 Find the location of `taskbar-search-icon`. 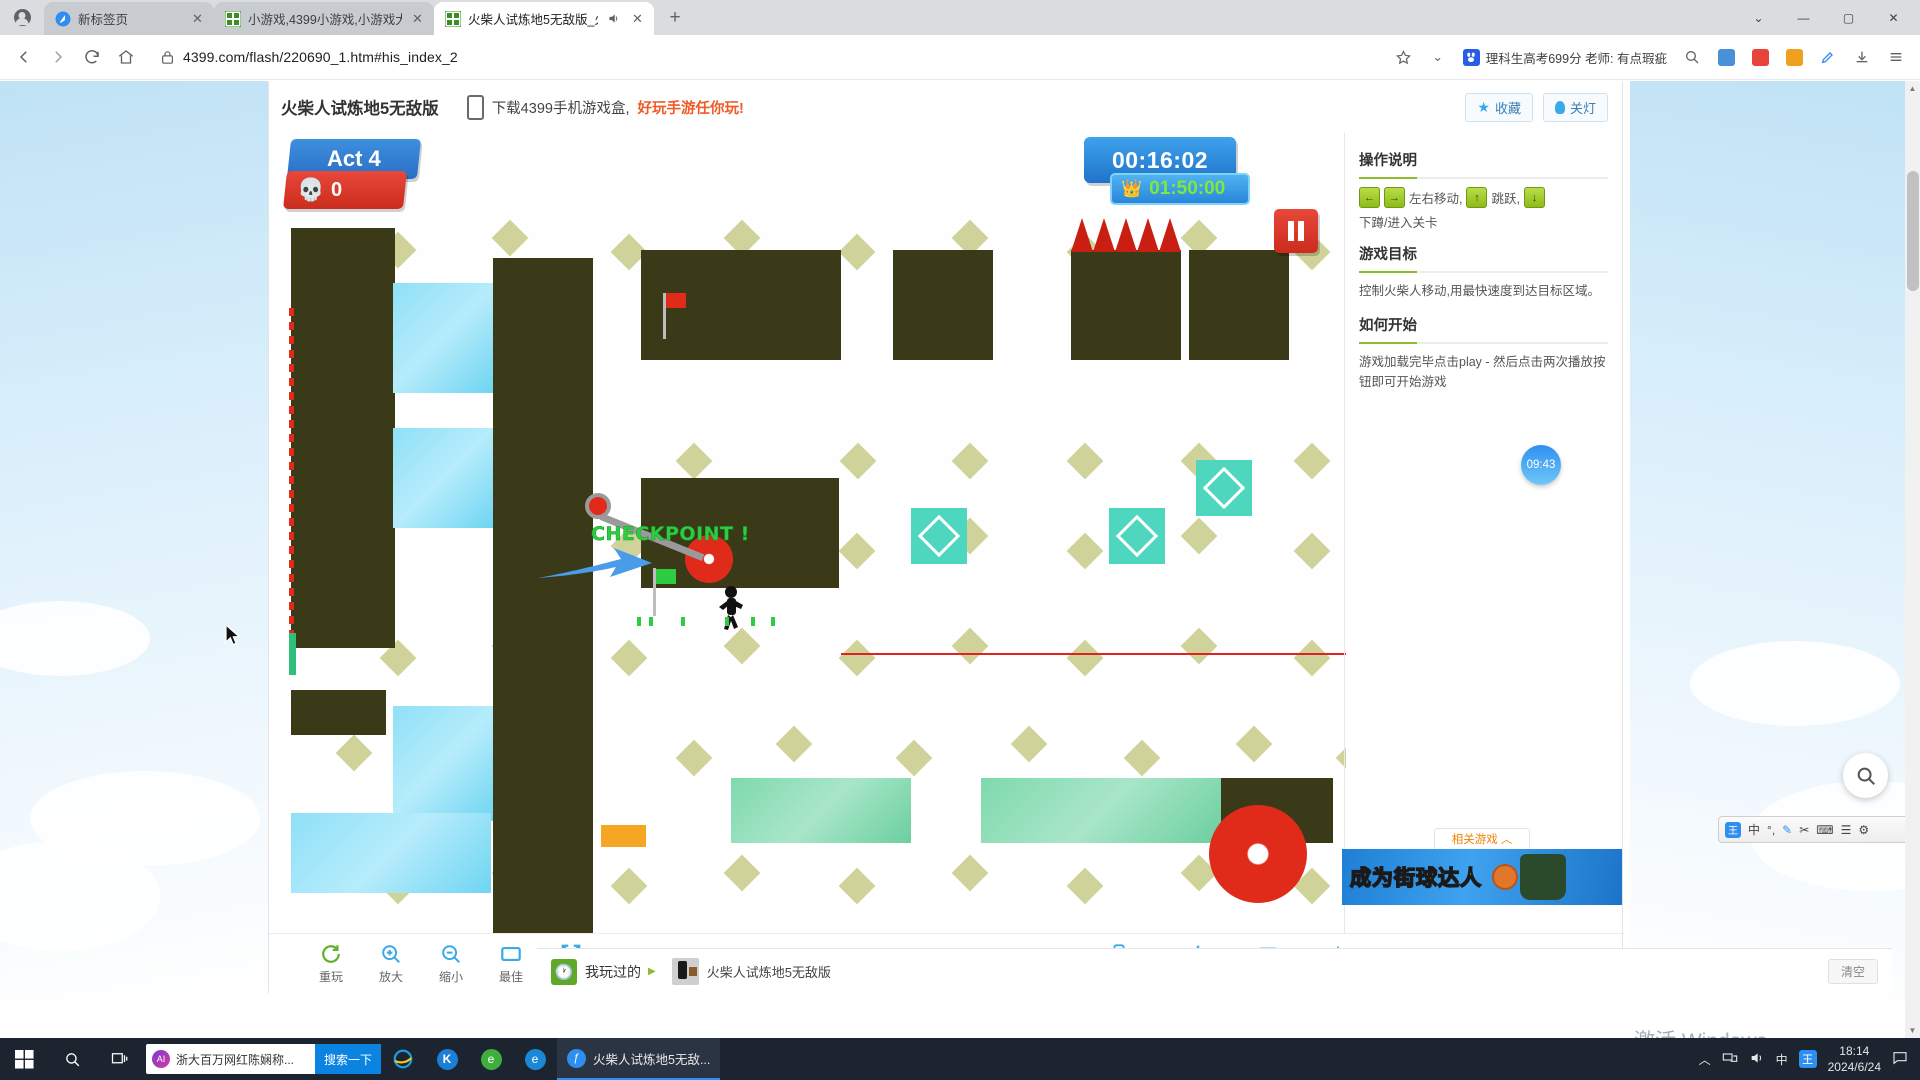

taskbar-search-icon is located at coordinates (72, 1059).